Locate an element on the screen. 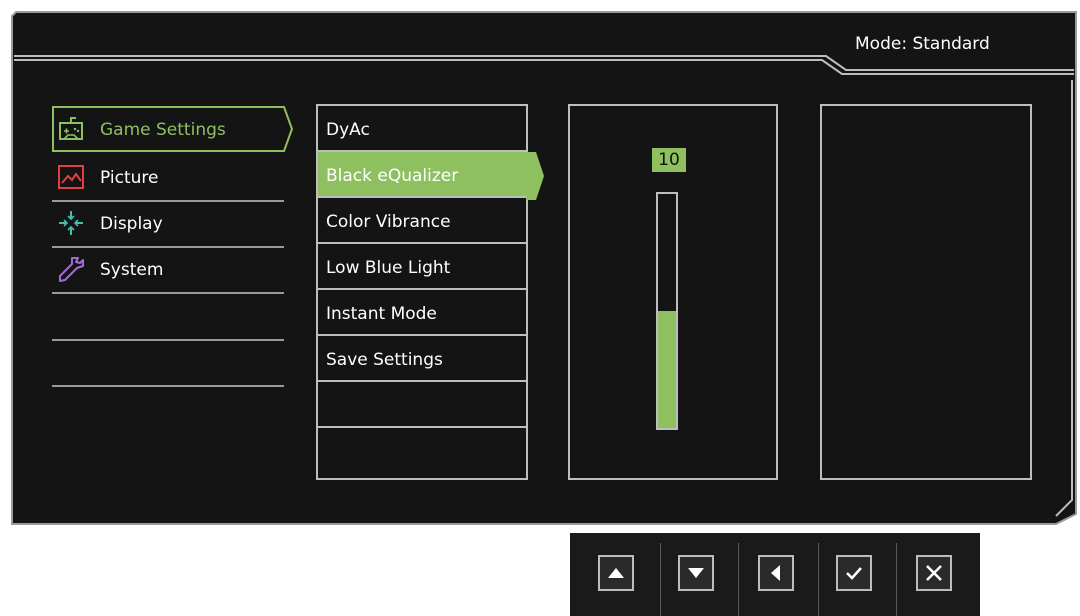 The image size is (1080, 616). submenu-item-low-blue-light: Low Blue Light is located at coordinates (422, 267).